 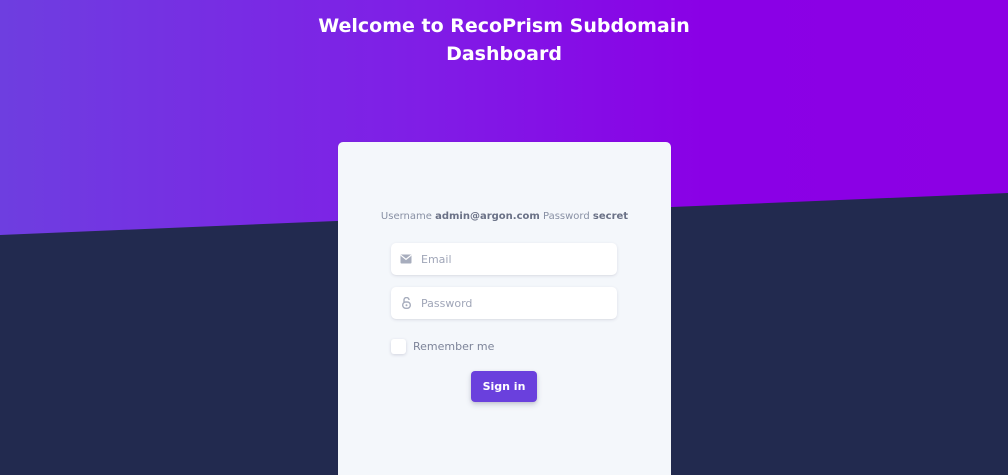 I want to click on page-title-line-1: Welcome to RecoPrism Subdomain, so click(x=504, y=26).